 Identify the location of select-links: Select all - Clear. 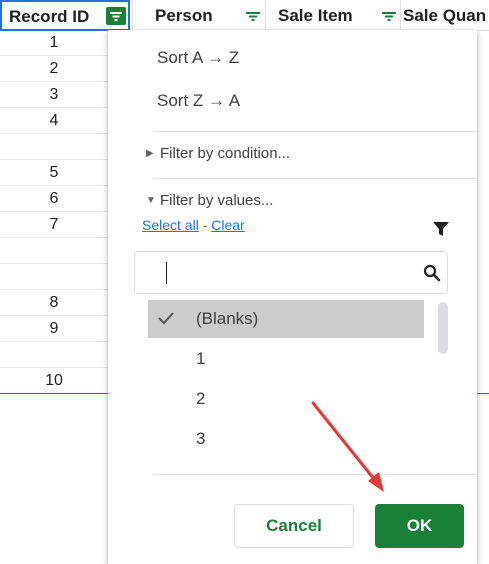
(193, 225).